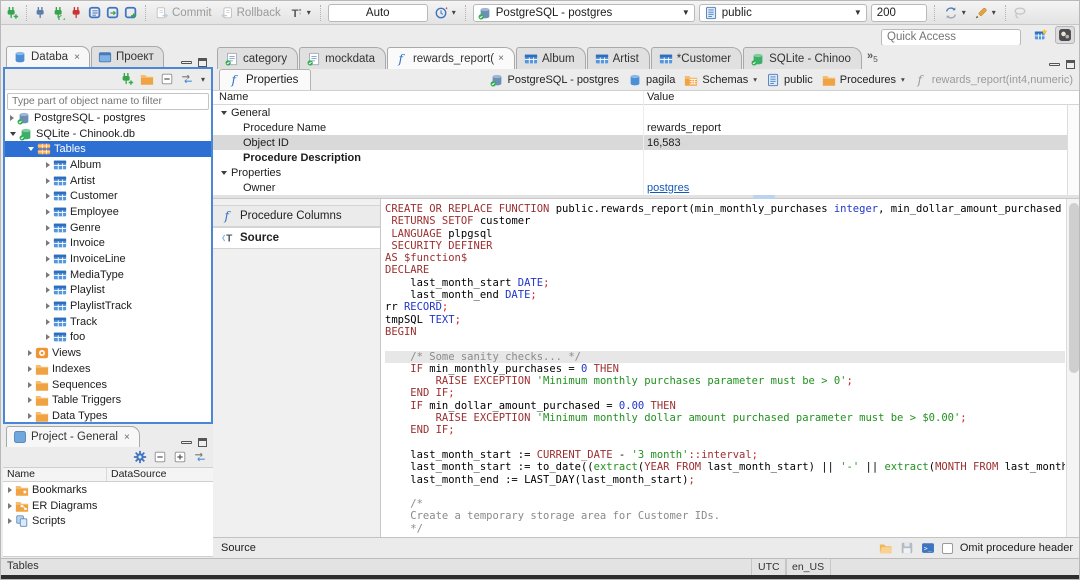 The image size is (1080, 580). Describe the element at coordinates (725, 283) in the screenshot. I see `code-line: last_month_start DATE;` at that location.